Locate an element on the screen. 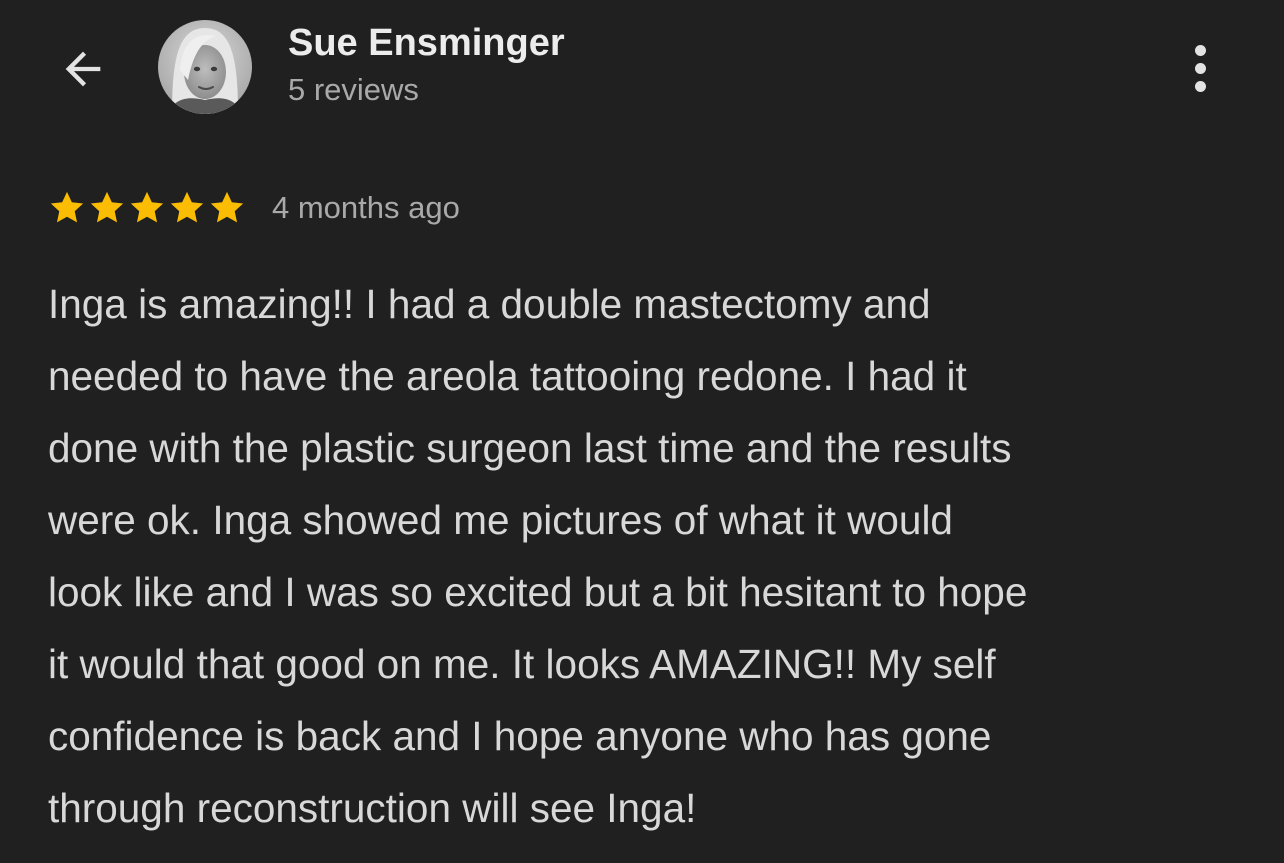  more-options-button is located at coordinates (1200, 68).